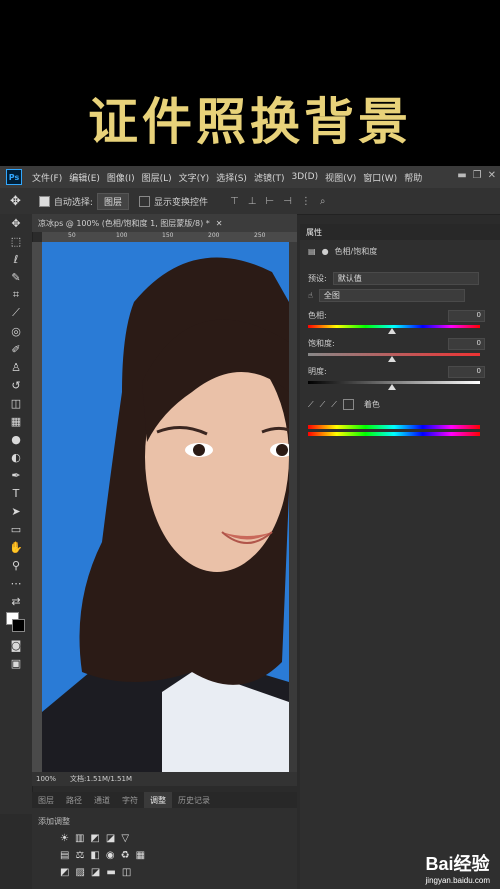 The width and height of the screenshot is (500, 889). I want to click on canvas-scrollbar, so click(293, 507).